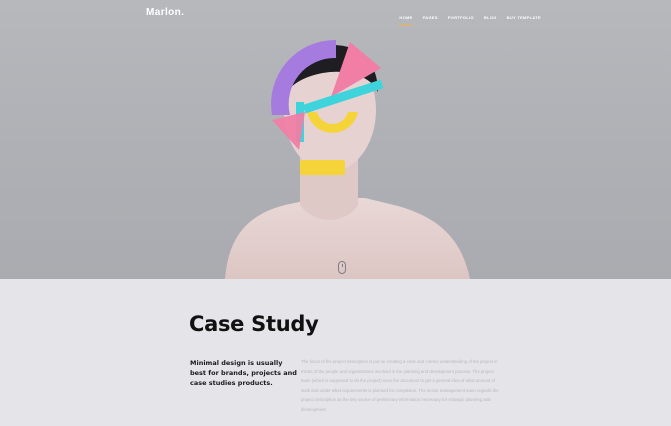 The image size is (671, 426). What do you see at coordinates (461, 17) in the screenshot?
I see `nav-item-portfolio: PORTFOLIO` at bounding box center [461, 17].